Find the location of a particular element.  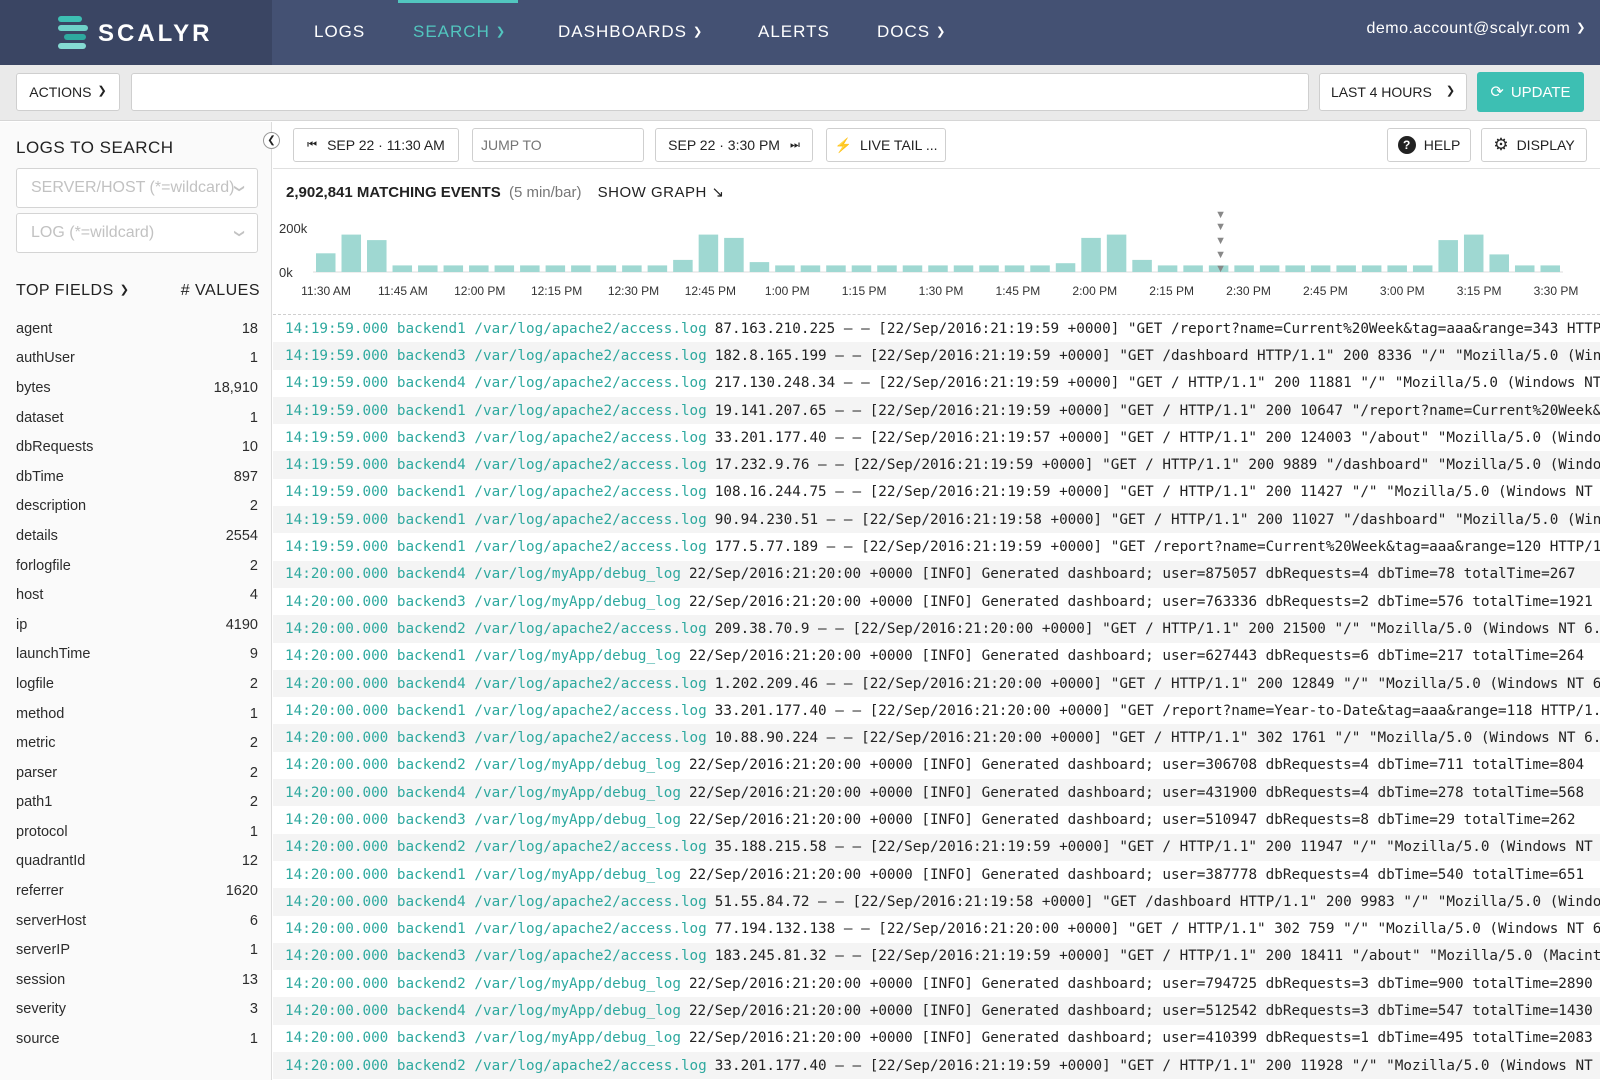

jump-to-input is located at coordinates (558, 145).